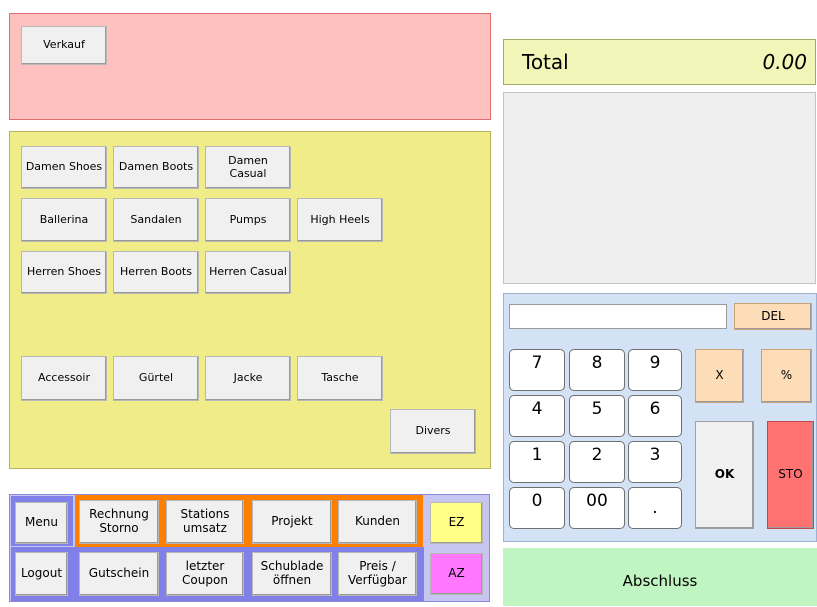 The image size is (817, 607). Describe the element at coordinates (456, 574) in the screenshot. I see `az-button: AZ` at that location.